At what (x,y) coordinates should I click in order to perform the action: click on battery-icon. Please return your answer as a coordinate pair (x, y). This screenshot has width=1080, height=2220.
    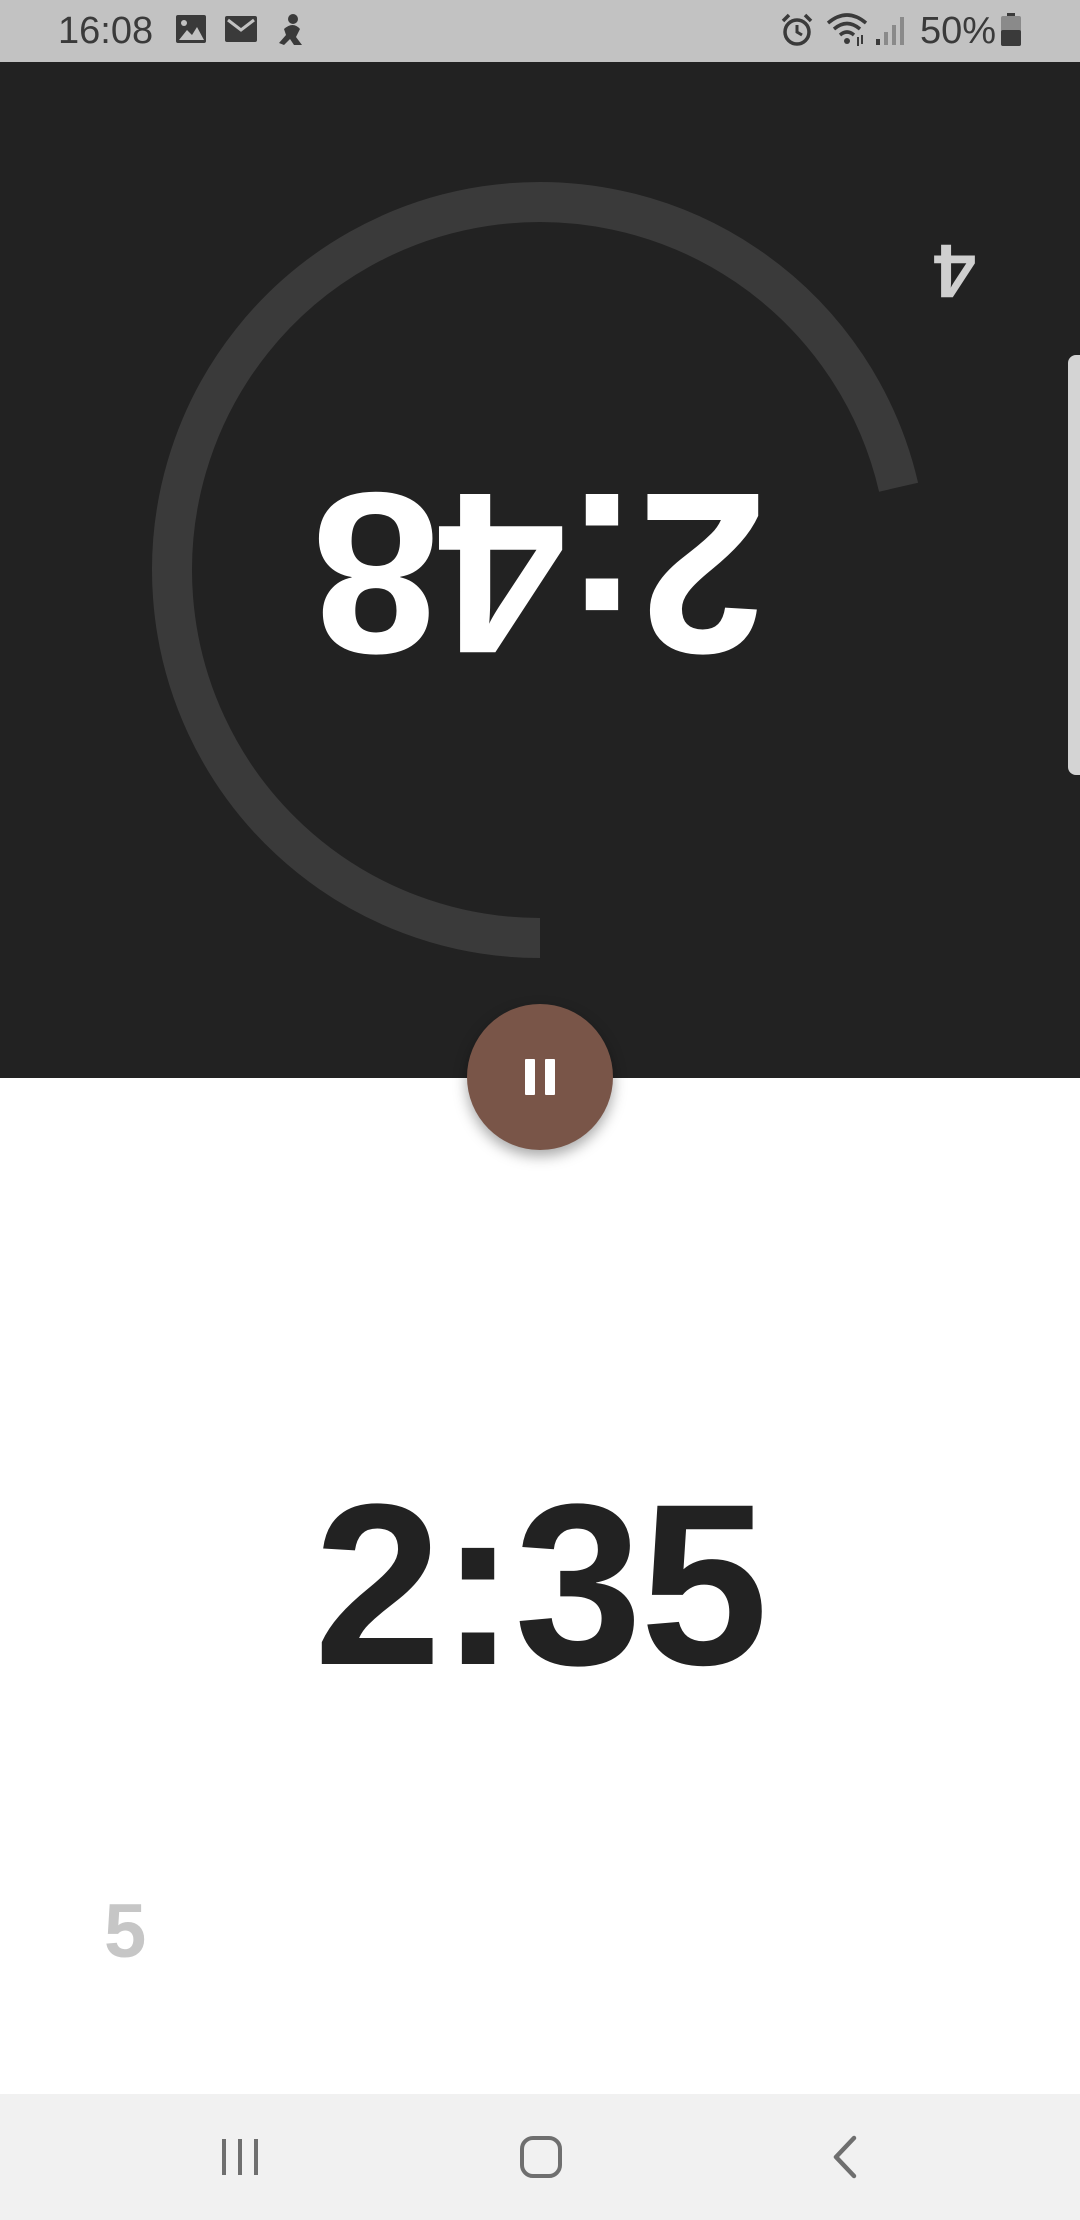
    Looking at the image, I should click on (1011, 32).